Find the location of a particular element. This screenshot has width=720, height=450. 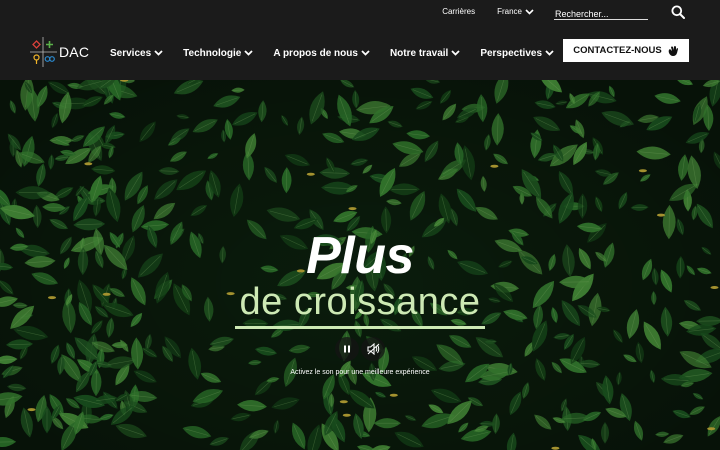

nav-item-services: Services is located at coordinates (136, 53).